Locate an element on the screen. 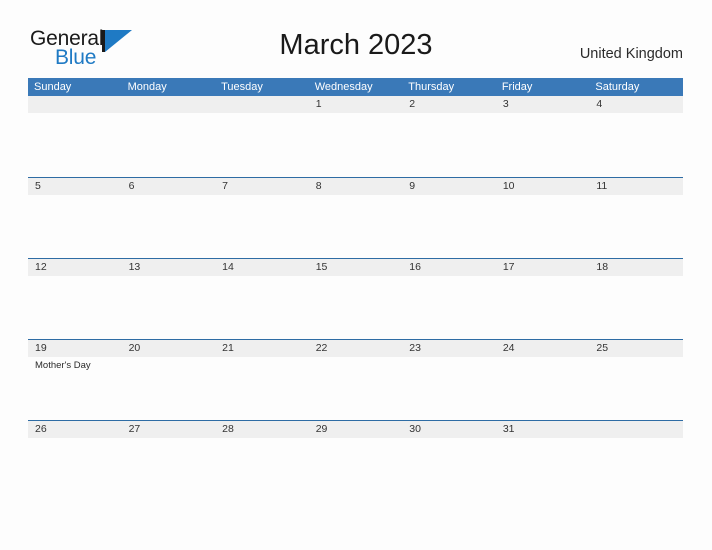 The height and width of the screenshot is (550, 712). day-number-14: 14 is located at coordinates (262, 267).